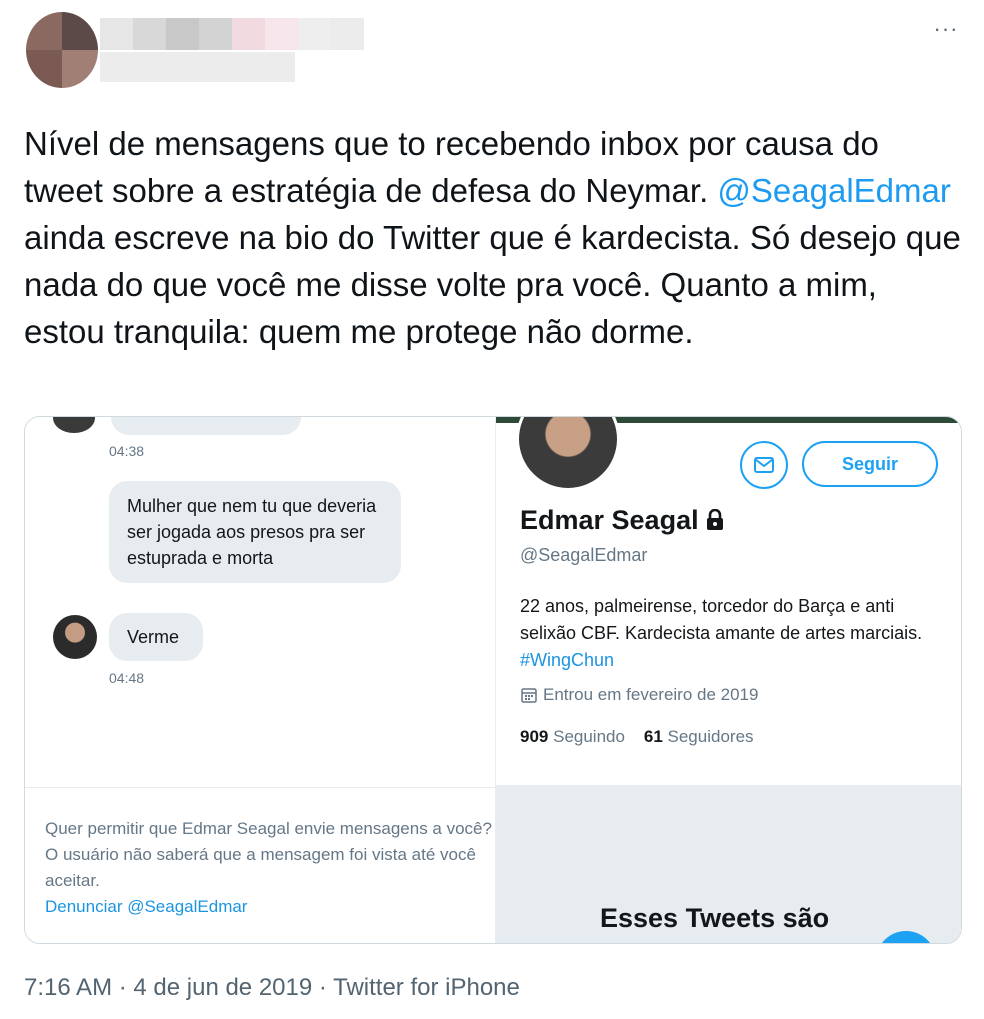  What do you see at coordinates (710, 736) in the screenshot?
I see `followers-label: Seguidores` at bounding box center [710, 736].